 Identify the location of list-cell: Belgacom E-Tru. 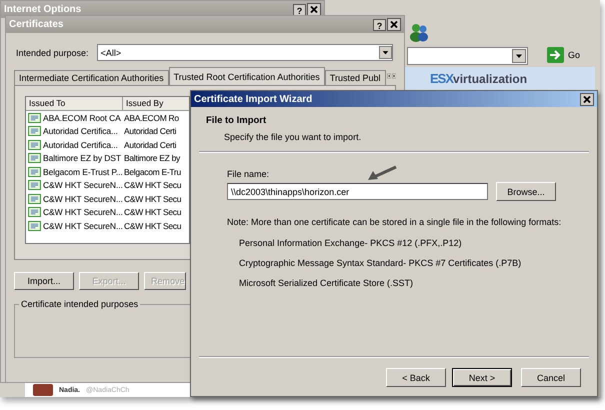
(152, 171).